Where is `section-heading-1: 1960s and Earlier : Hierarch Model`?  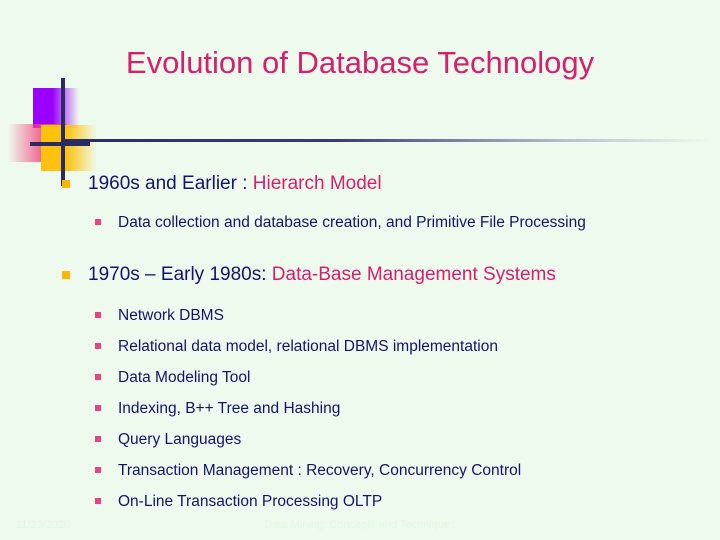
section-heading-1: 1960s and Earlier : Hierarch Model is located at coordinates (360, 184).